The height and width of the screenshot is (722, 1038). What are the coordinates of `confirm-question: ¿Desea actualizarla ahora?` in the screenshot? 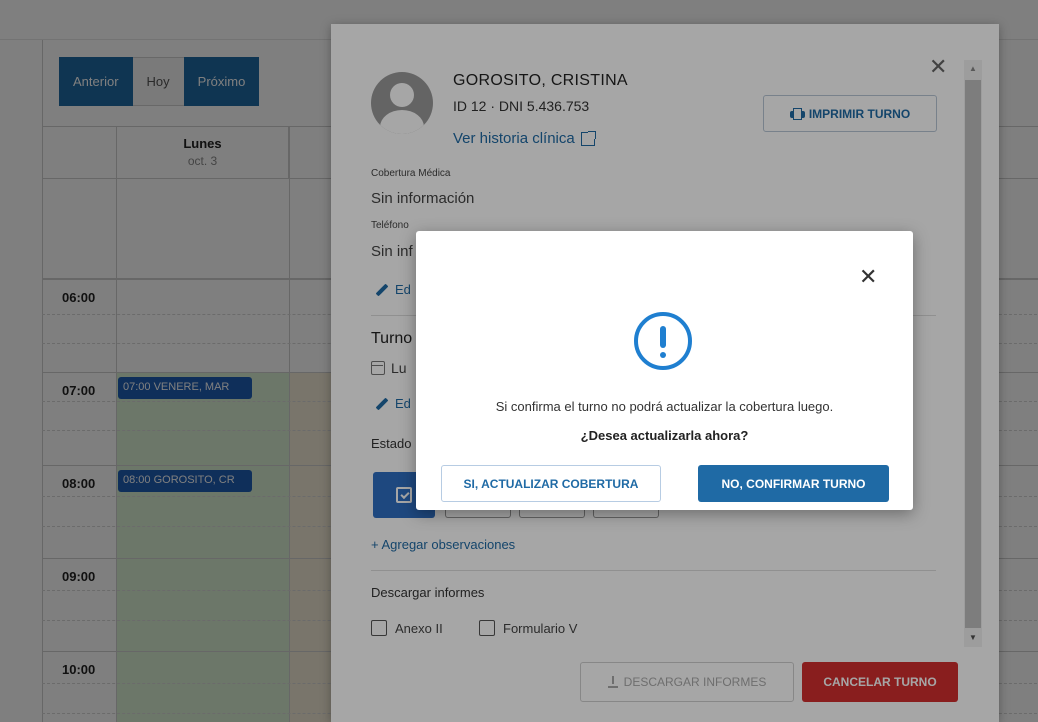 It's located at (664, 435).